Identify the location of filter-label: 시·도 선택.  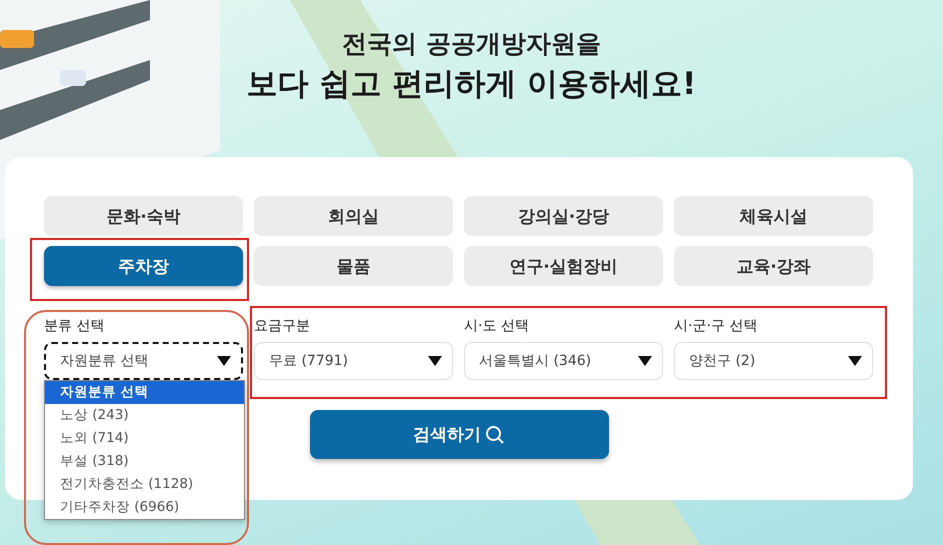
(497, 326).